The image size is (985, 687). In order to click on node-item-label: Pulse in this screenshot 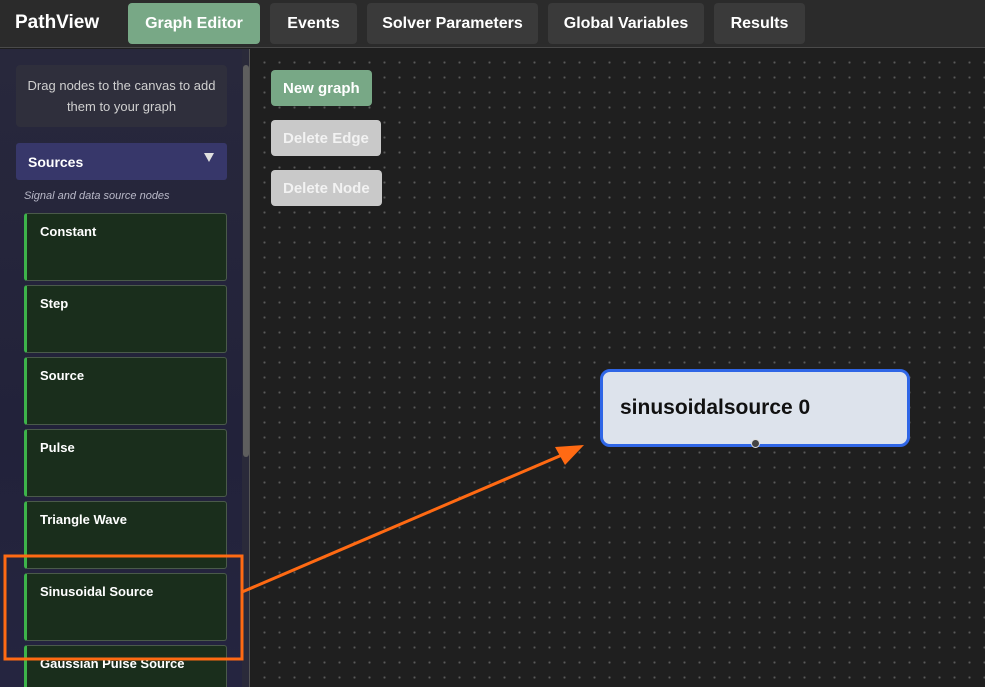, I will do `click(57, 447)`.